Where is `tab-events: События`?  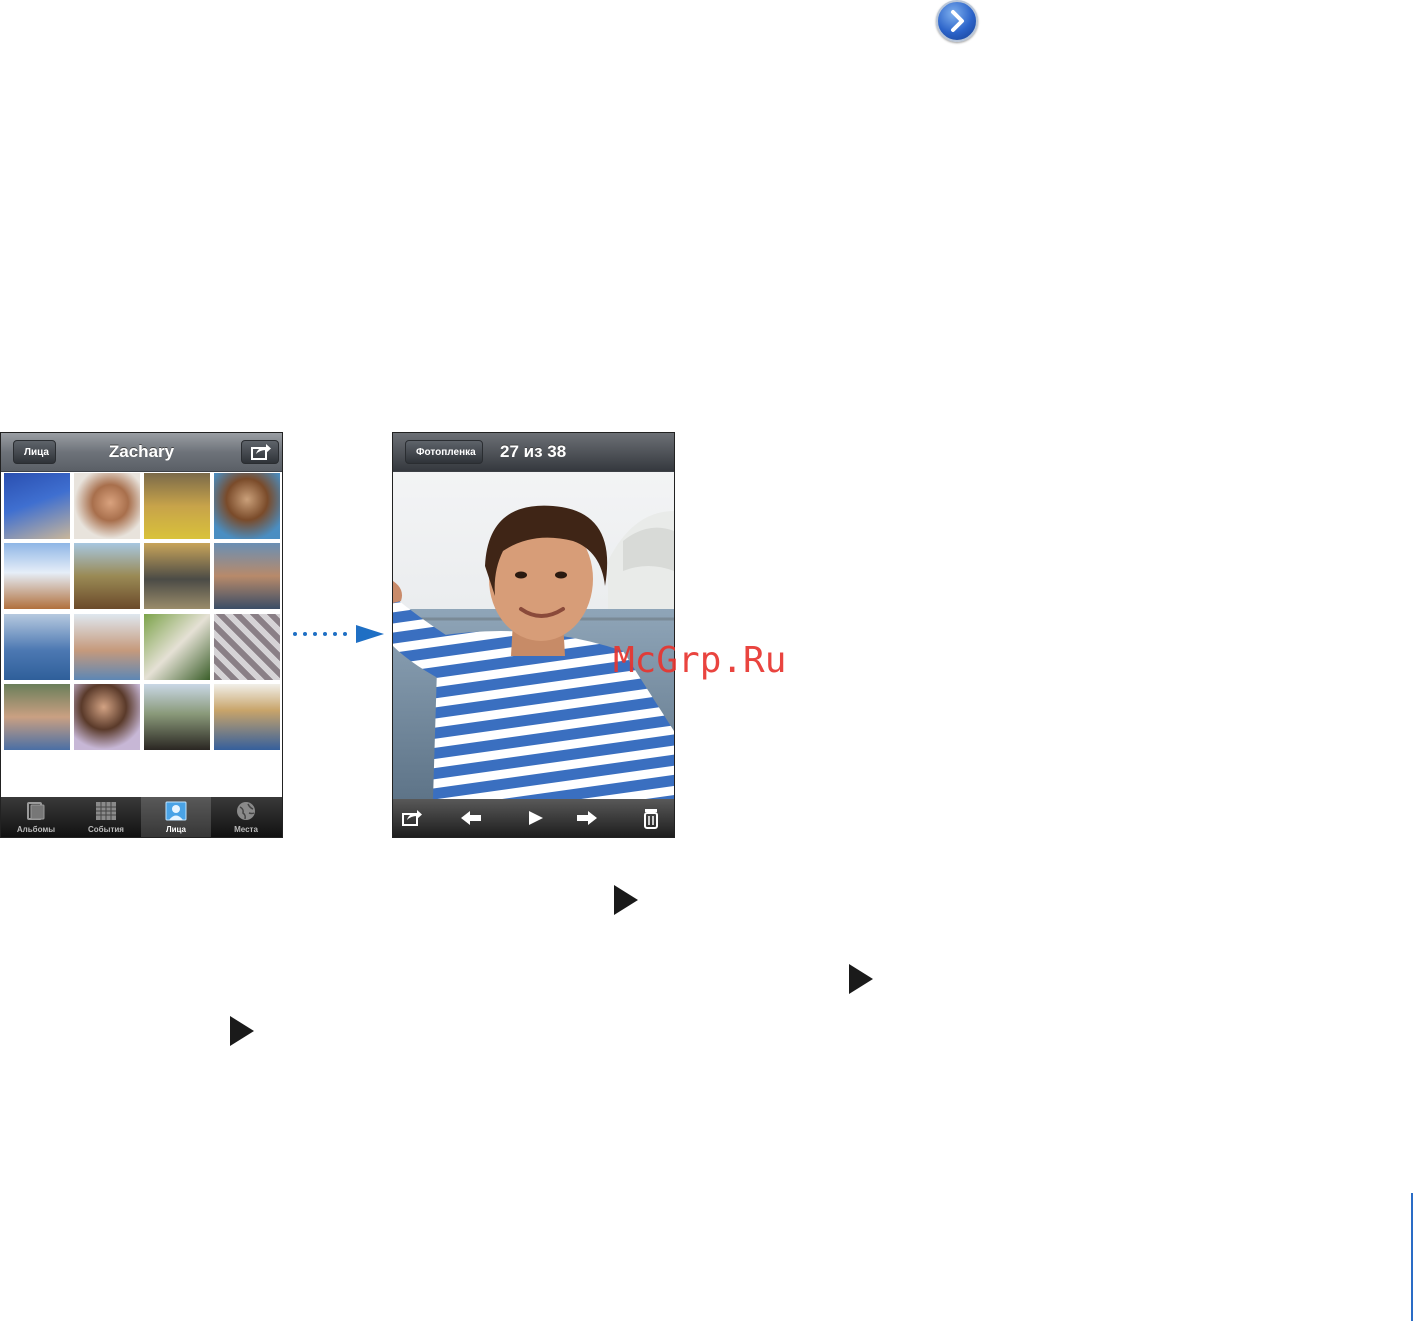 tab-events: События is located at coordinates (106, 817).